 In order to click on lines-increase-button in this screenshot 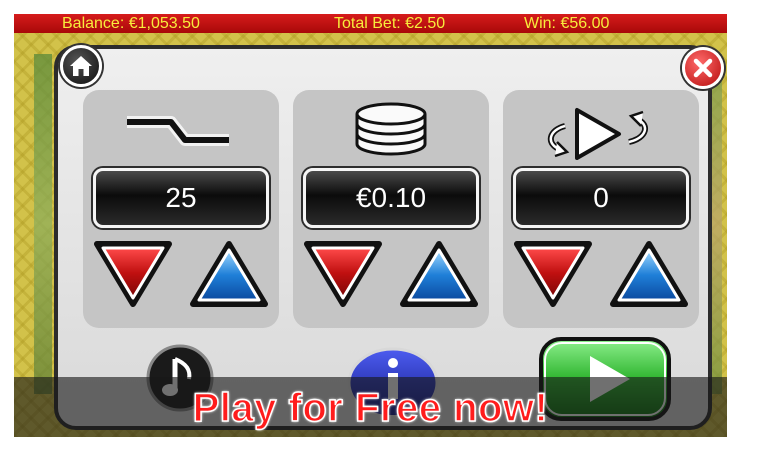, I will do `click(229, 274)`.